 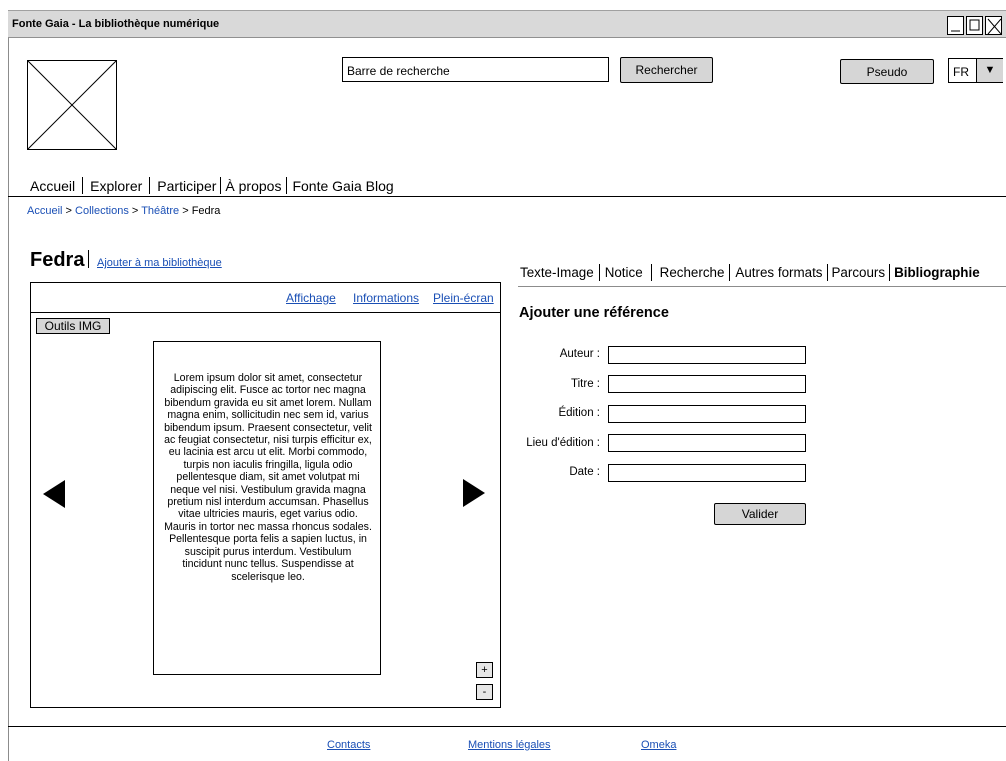 What do you see at coordinates (594, 313) in the screenshot?
I see `form-title: Ajouter une référence` at bounding box center [594, 313].